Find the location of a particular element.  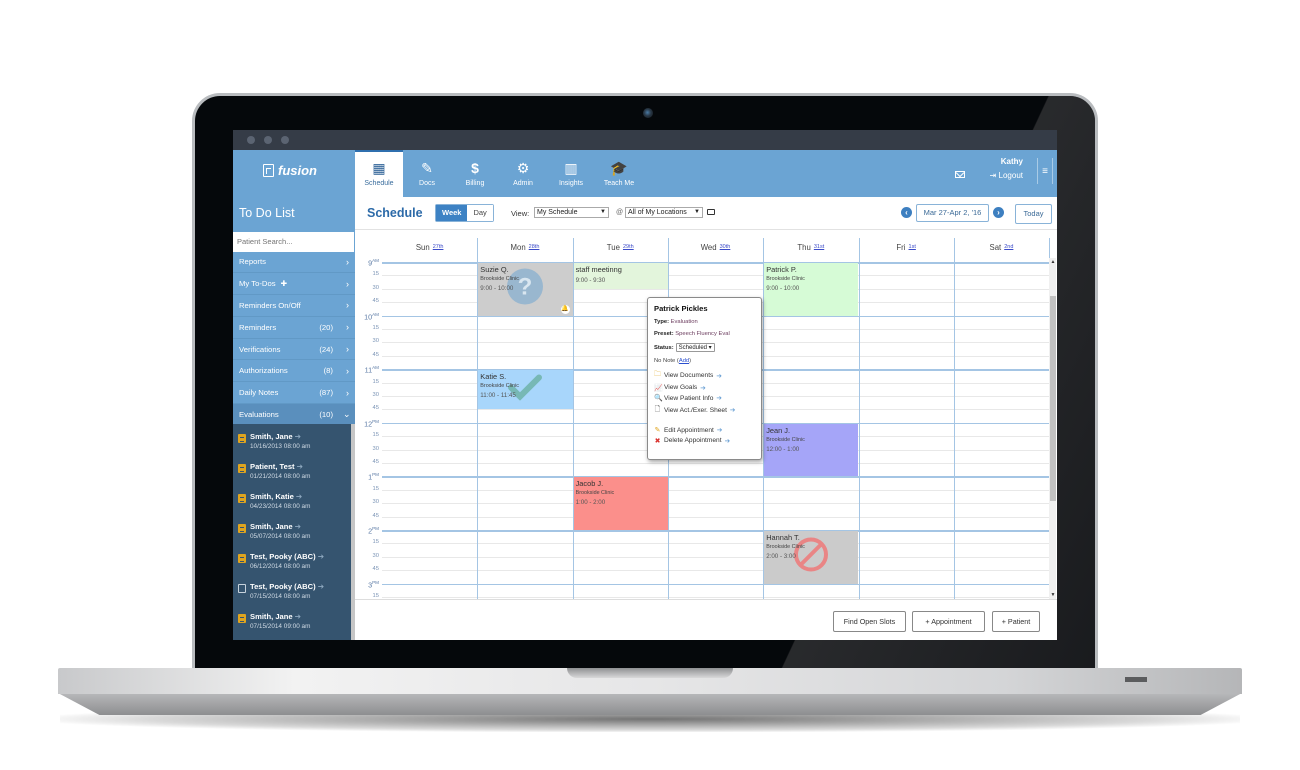

day-date-link: 27th is located at coordinates (438, 247).